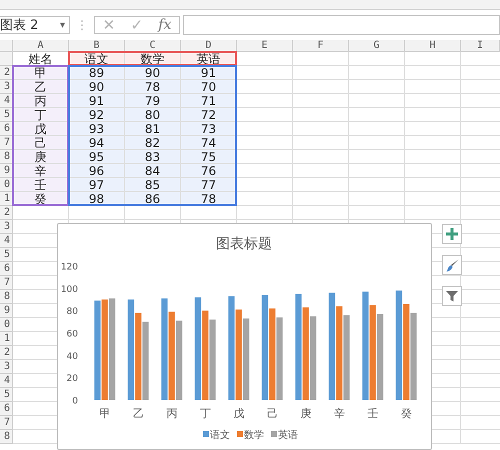  Describe the element at coordinates (153, 199) in the screenshot. I see `table-cell: 86` at that location.